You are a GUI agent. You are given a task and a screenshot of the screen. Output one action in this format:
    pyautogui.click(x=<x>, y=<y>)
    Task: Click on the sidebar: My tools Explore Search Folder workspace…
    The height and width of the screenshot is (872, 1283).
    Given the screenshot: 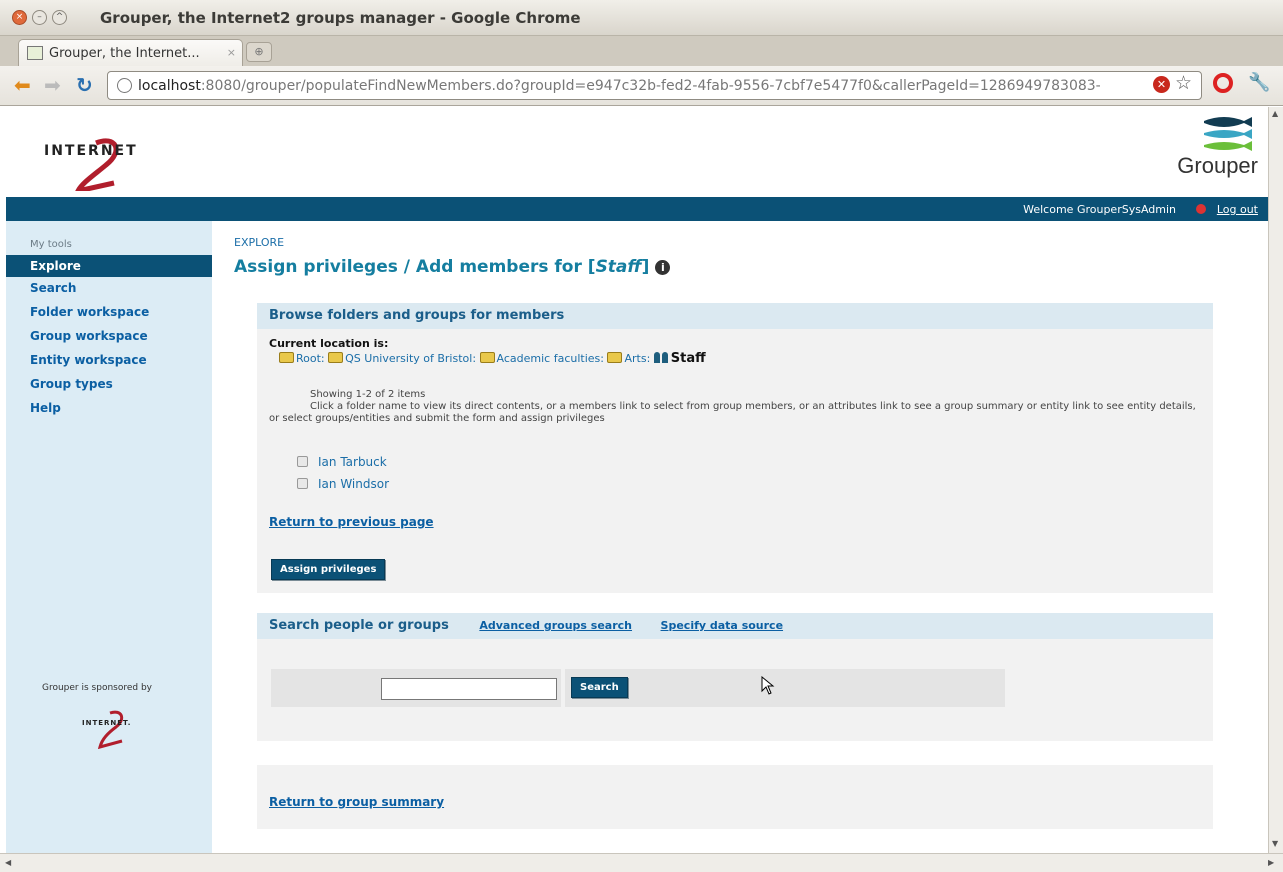 What is the action you would take?
    pyautogui.click(x=109, y=537)
    